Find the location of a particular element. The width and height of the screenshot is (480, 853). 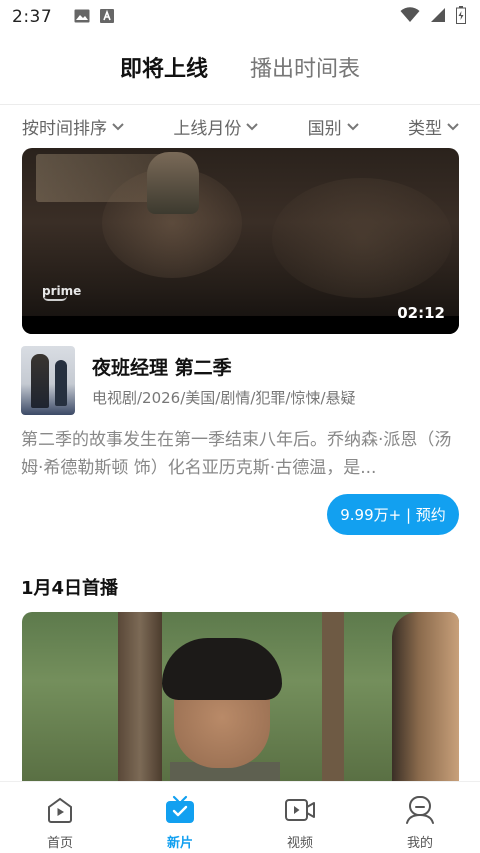

premiere-date-heading: 1月4日首播 is located at coordinates (70, 588).